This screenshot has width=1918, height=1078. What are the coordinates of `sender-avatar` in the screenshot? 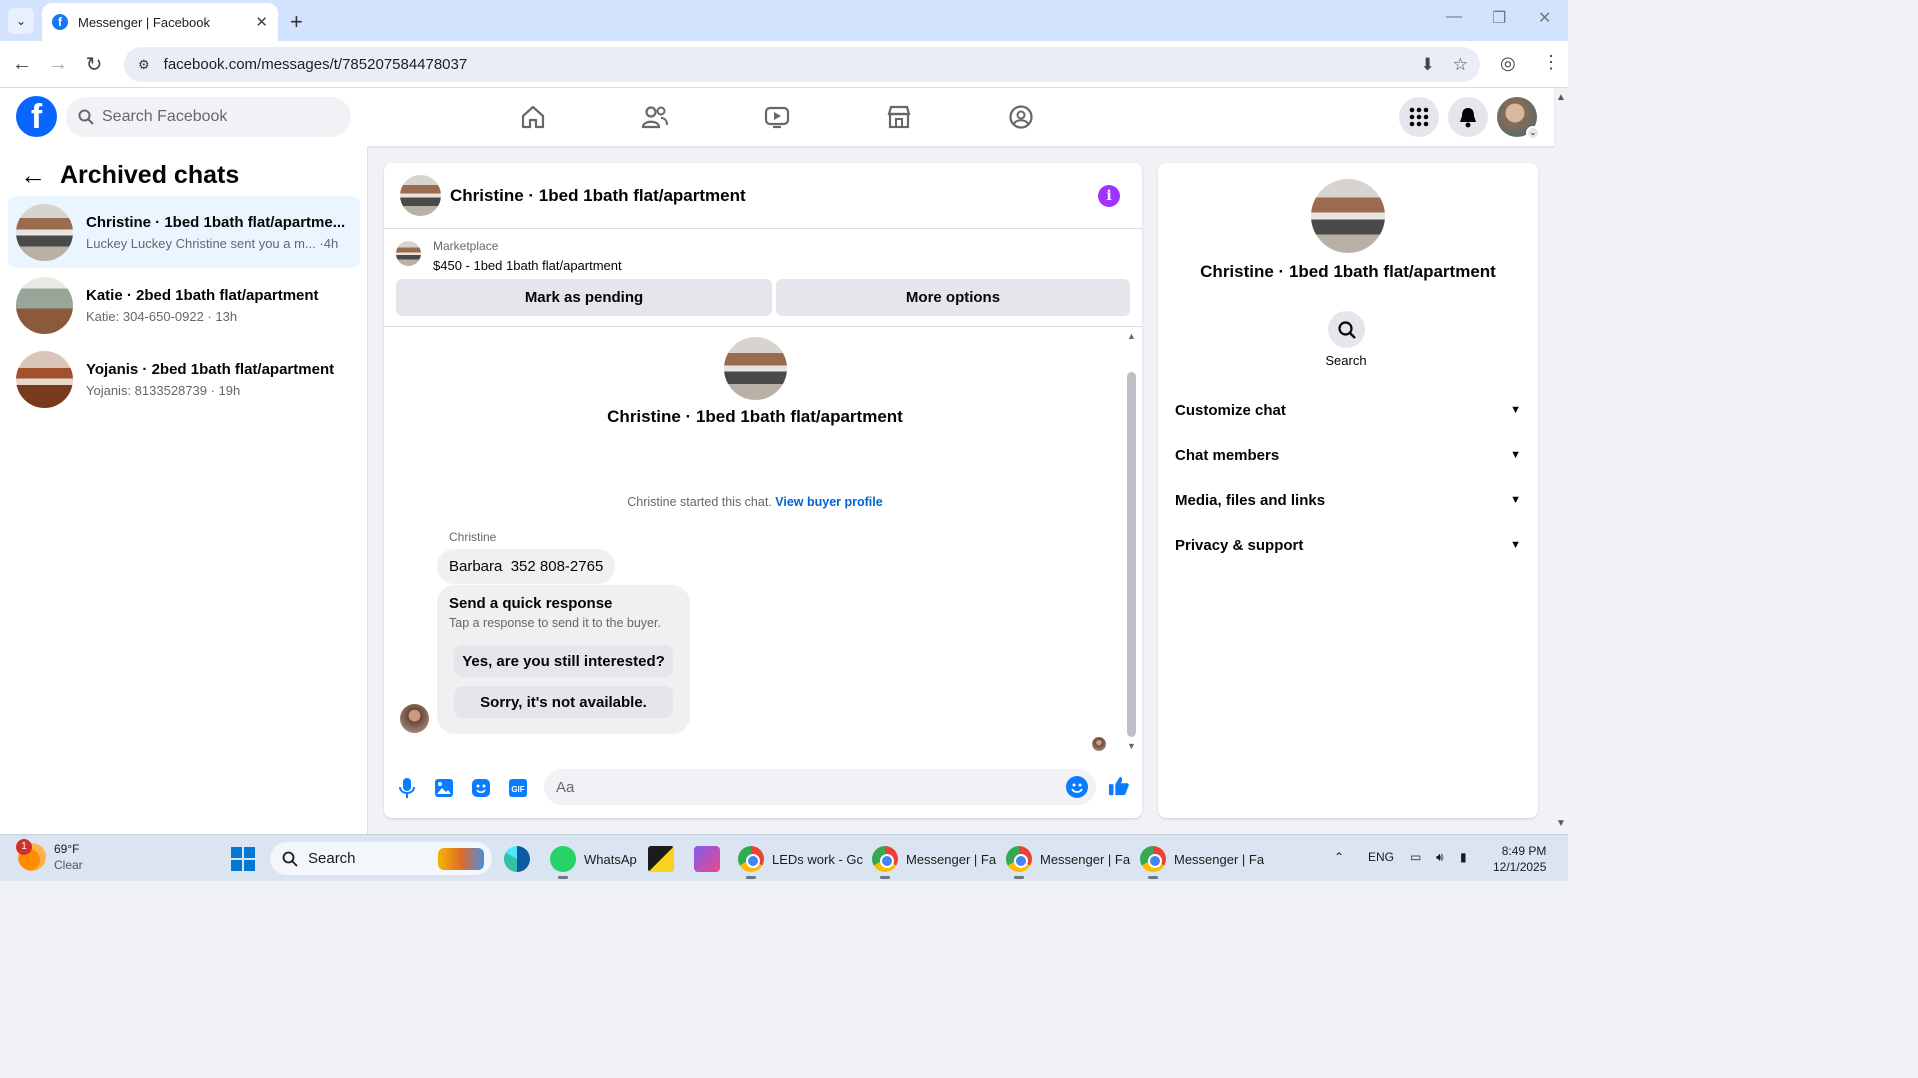 It's located at (414, 718).